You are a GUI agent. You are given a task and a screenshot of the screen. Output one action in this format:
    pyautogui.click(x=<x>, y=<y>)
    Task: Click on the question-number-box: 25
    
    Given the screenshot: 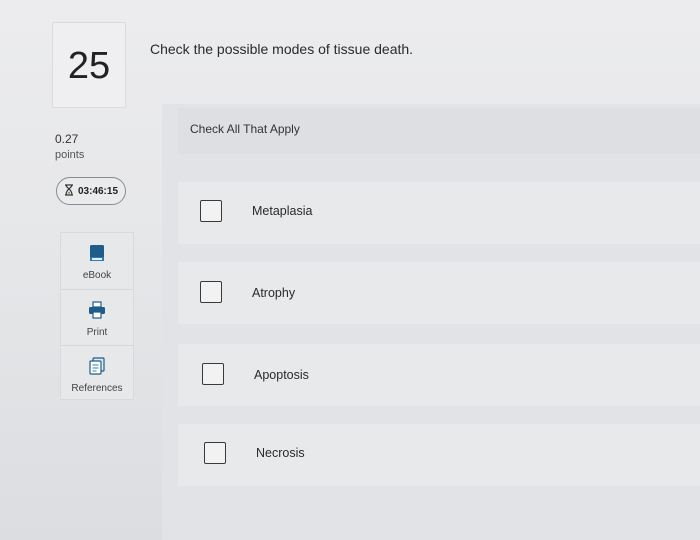 What is the action you would take?
    pyautogui.click(x=89, y=65)
    